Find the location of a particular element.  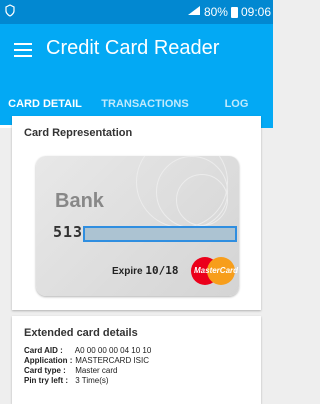

card-representation-heading: Card Representation is located at coordinates (78, 133).